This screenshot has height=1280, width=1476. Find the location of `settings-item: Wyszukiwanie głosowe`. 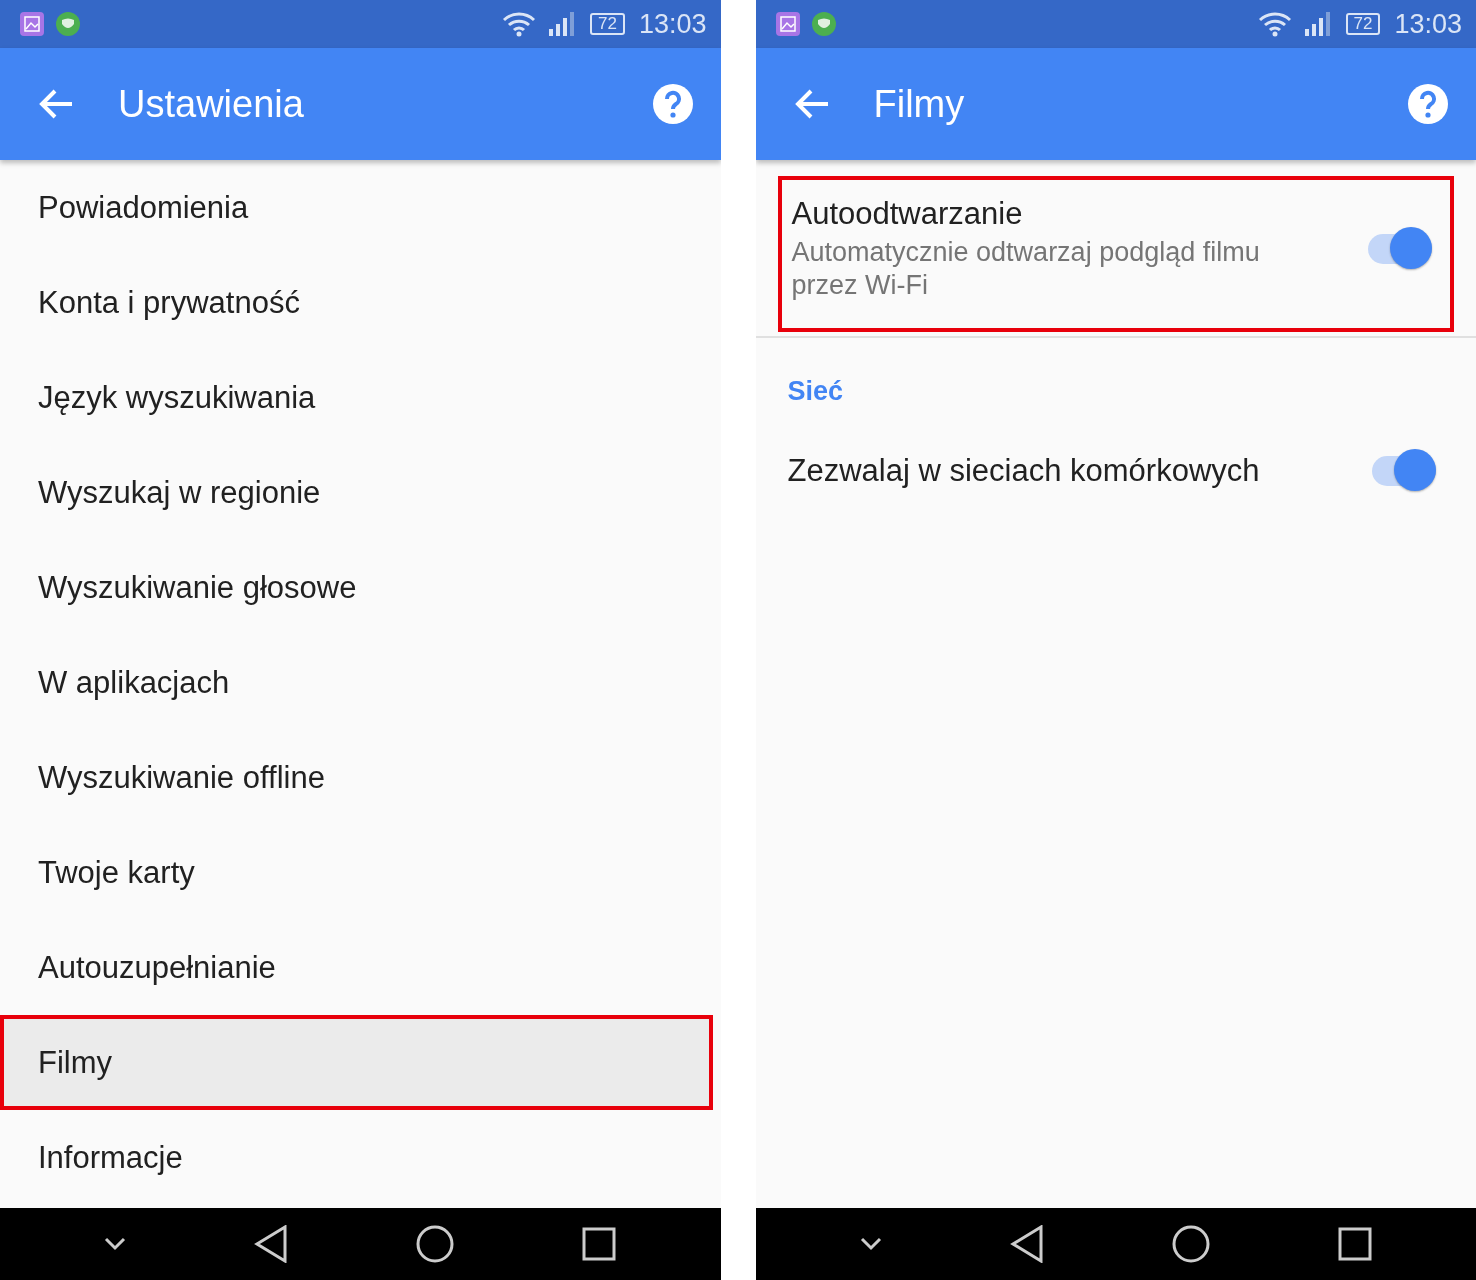

settings-item: Wyszukiwanie głosowe is located at coordinates (360, 587).